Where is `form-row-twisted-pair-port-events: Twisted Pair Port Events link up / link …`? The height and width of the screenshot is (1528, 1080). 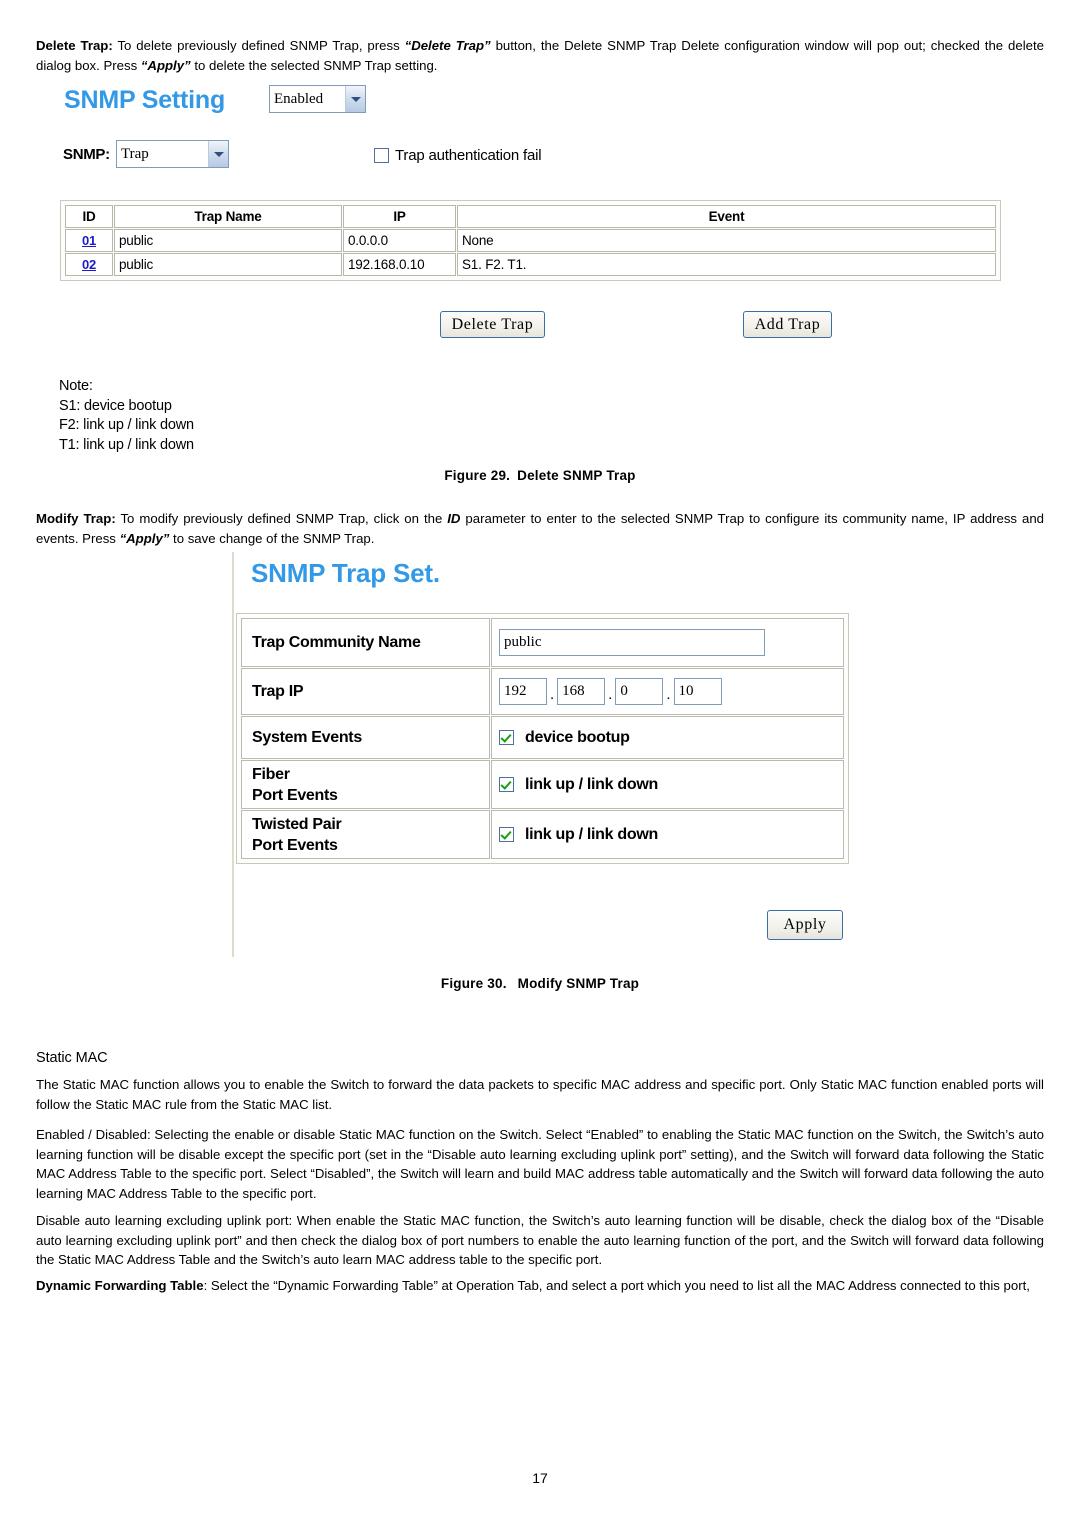 form-row-twisted-pair-port-events: Twisted Pair Port Events link up / link … is located at coordinates (542, 834).